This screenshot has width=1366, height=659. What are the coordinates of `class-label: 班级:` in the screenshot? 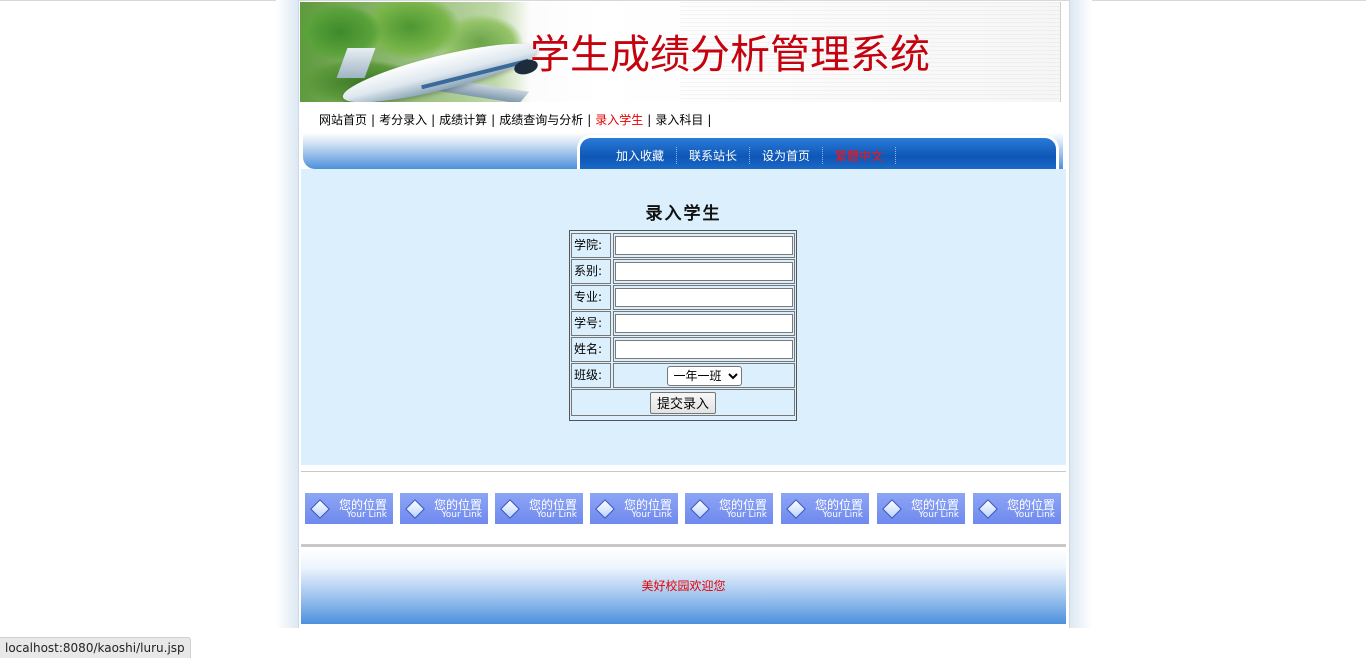 It's located at (591, 375).